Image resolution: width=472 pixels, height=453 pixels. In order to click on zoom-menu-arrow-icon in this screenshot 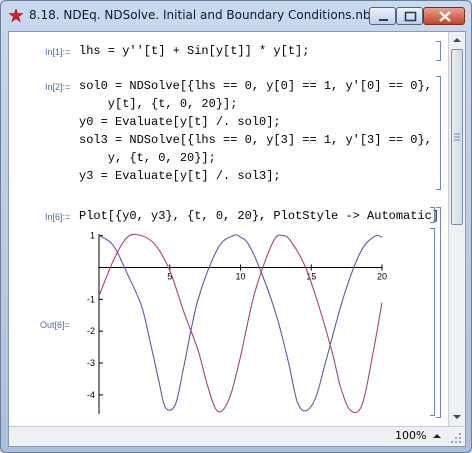, I will do `click(437, 436)`.